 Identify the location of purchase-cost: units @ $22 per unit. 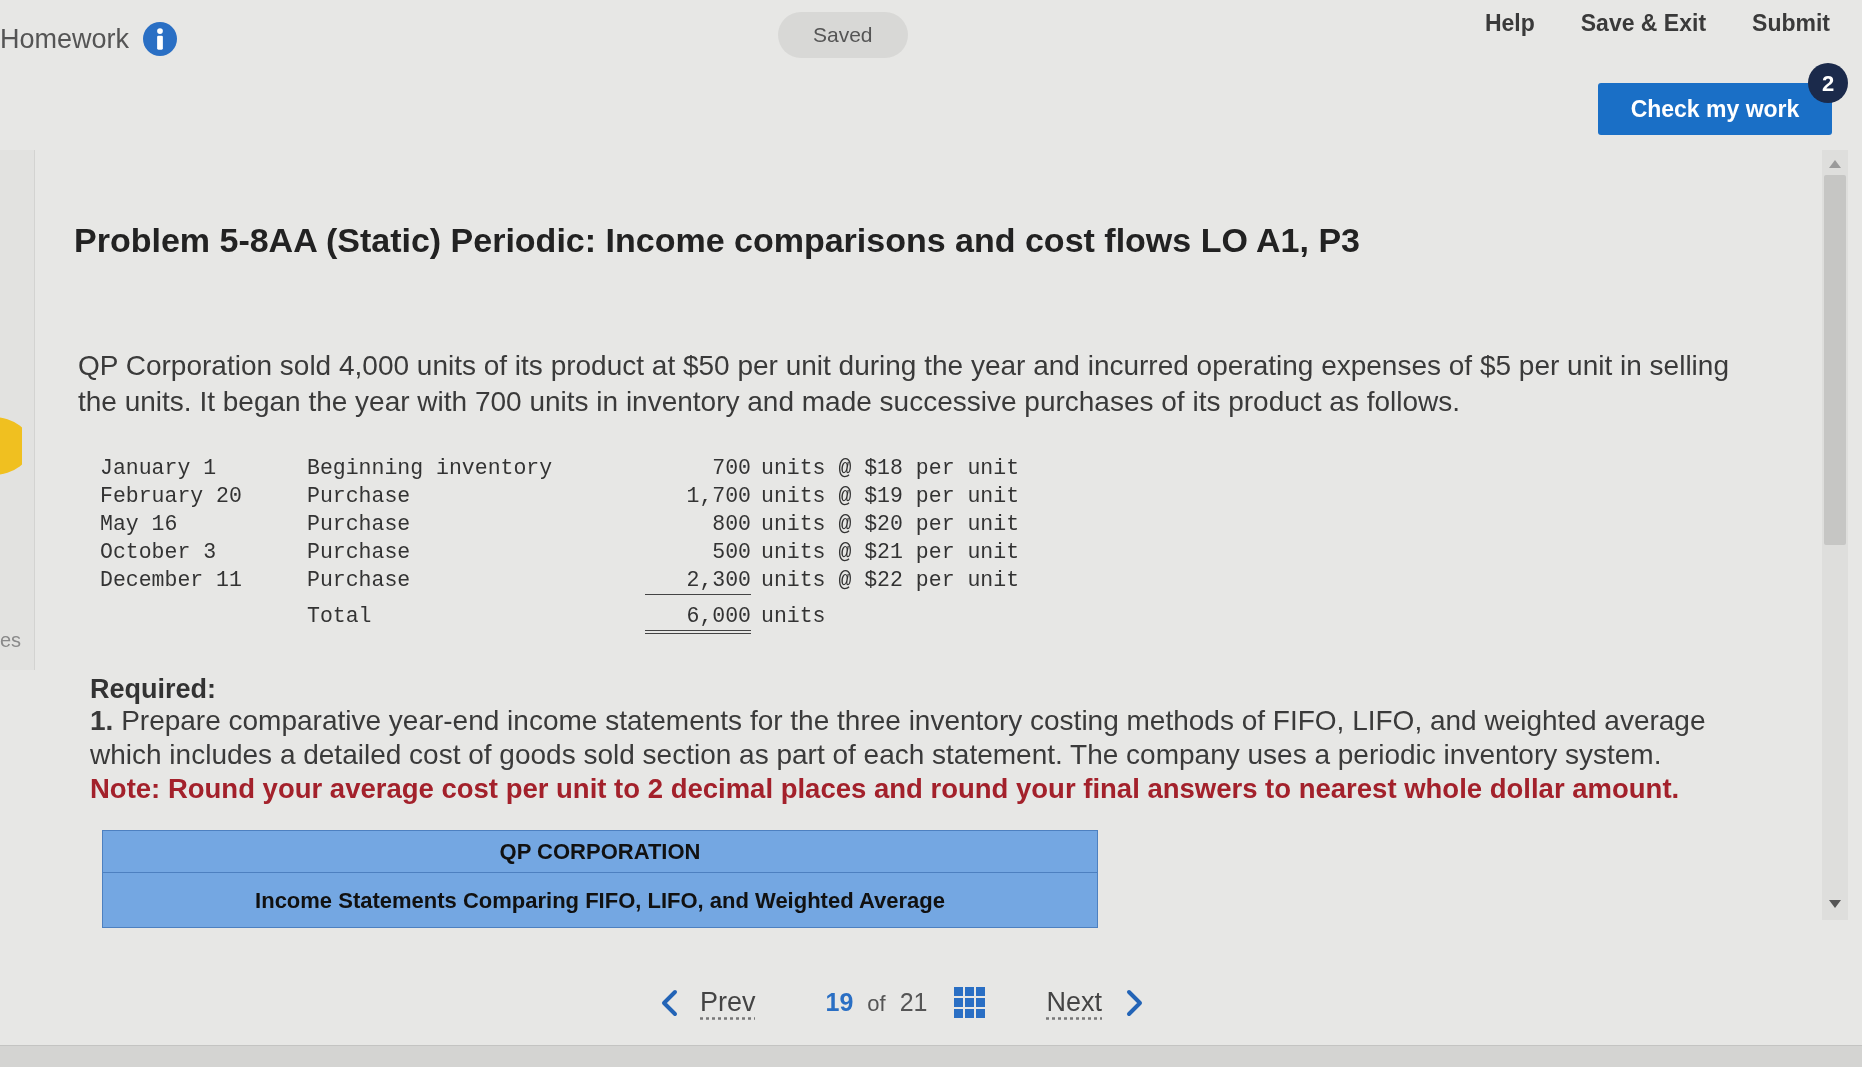
(890, 580).